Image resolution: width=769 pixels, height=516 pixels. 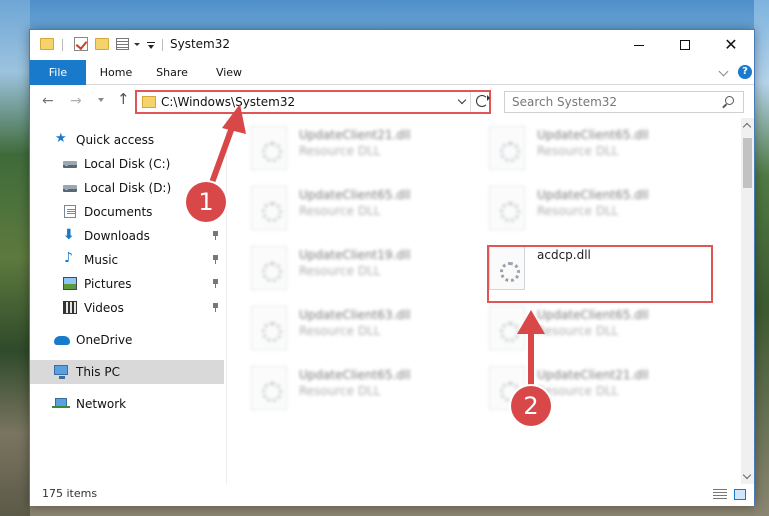 I want to click on tab-view: View, so click(x=229, y=72).